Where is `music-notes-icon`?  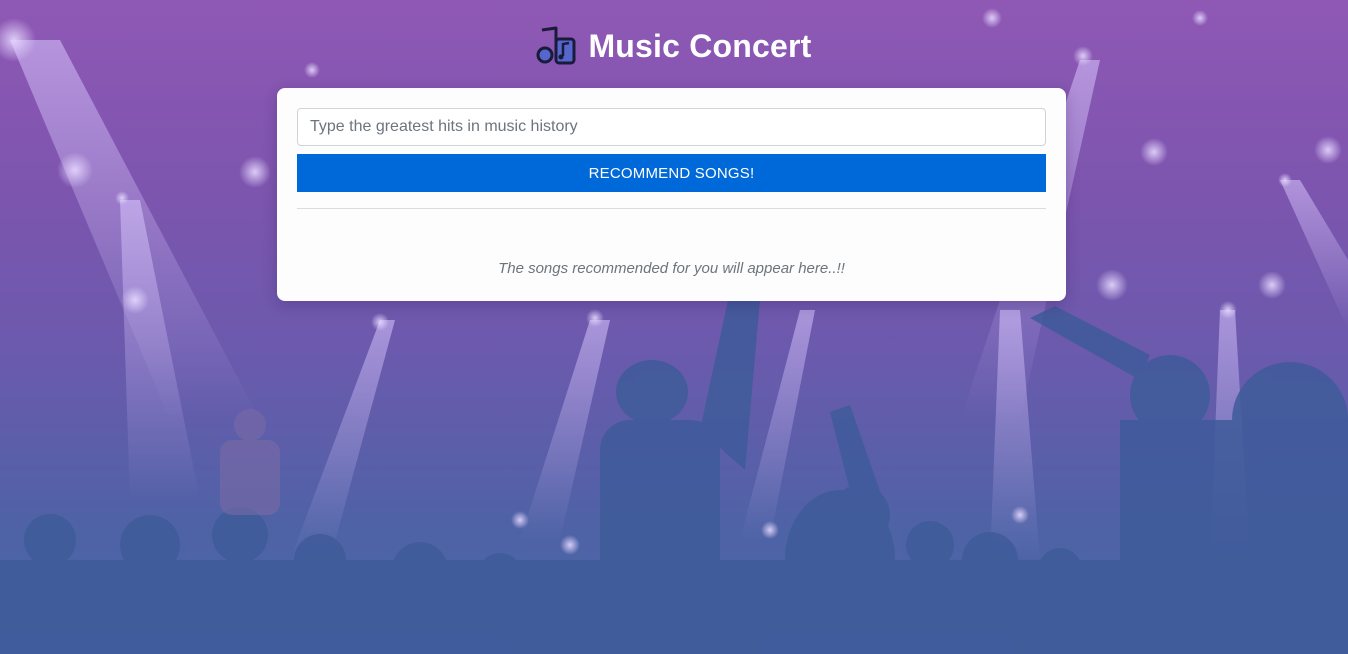
music-notes-icon is located at coordinates (556, 46).